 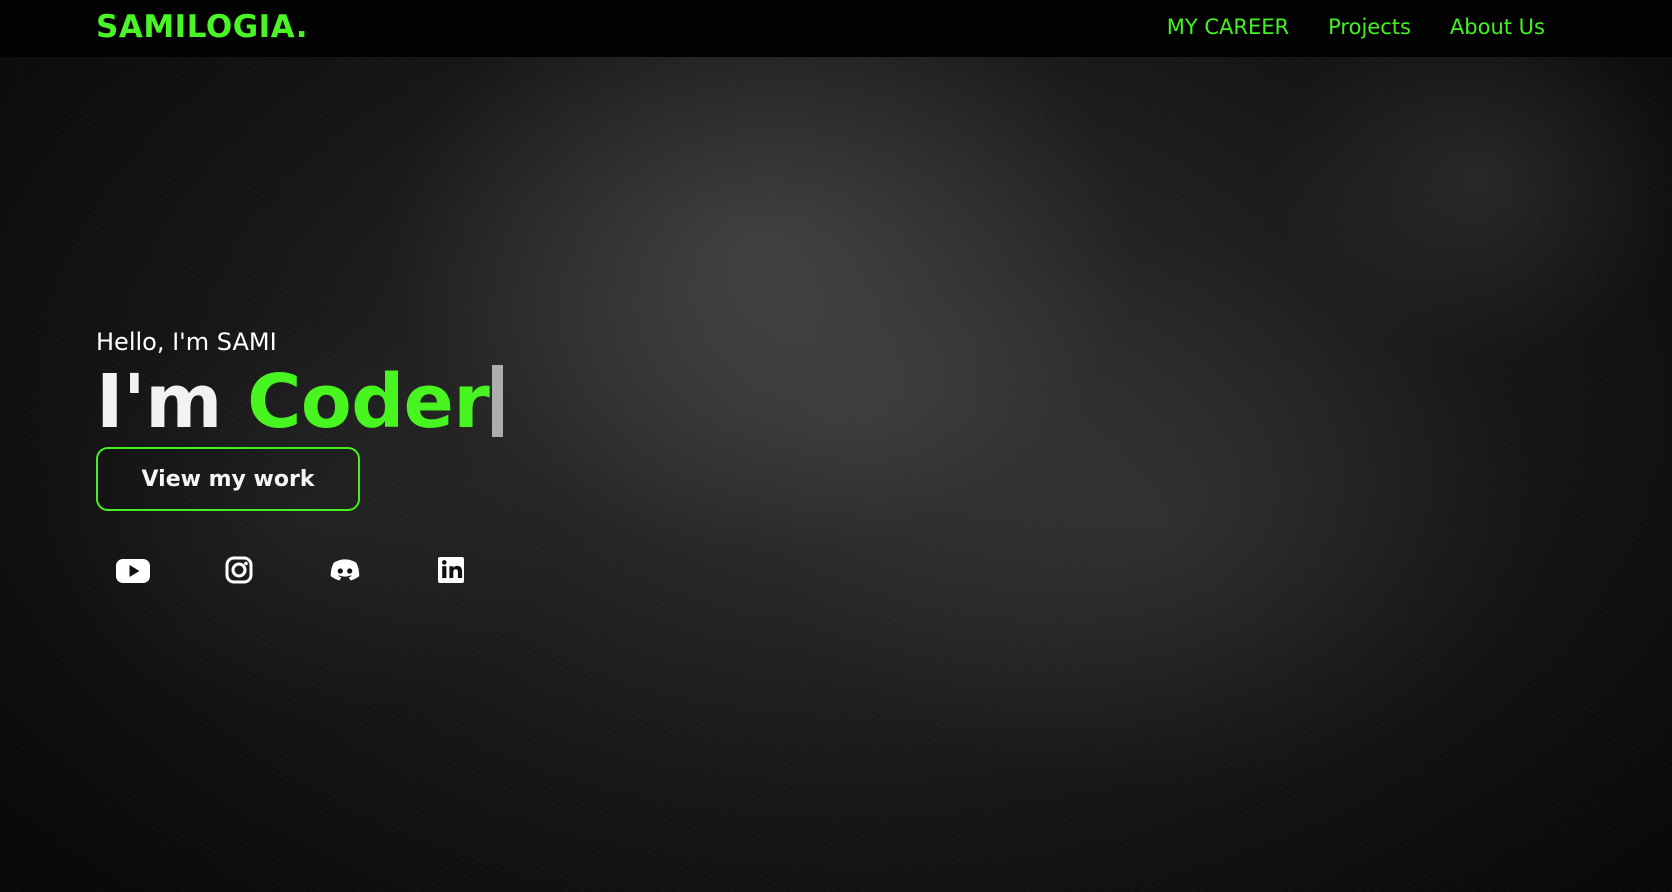 What do you see at coordinates (159, 402) in the screenshot?
I see `headline-prefix: I'm` at bounding box center [159, 402].